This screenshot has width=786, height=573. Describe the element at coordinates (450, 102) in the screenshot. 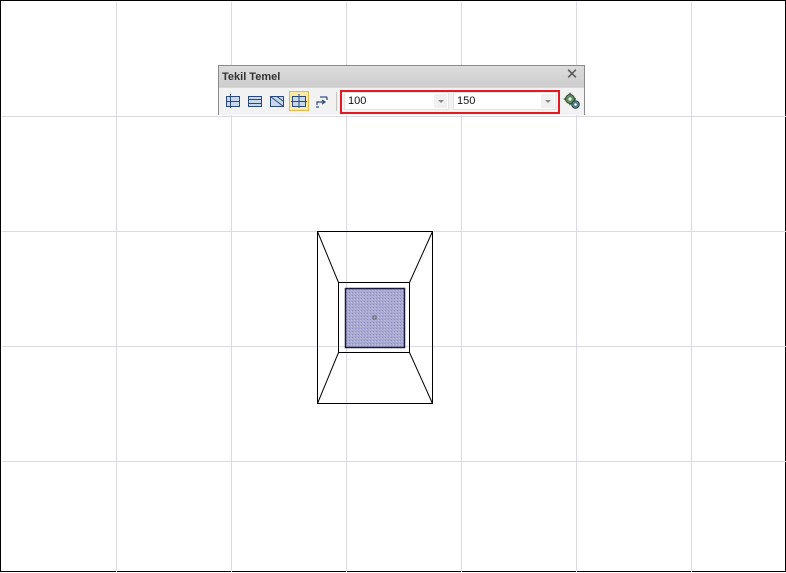

I see `inputs-highlight-frame` at that location.